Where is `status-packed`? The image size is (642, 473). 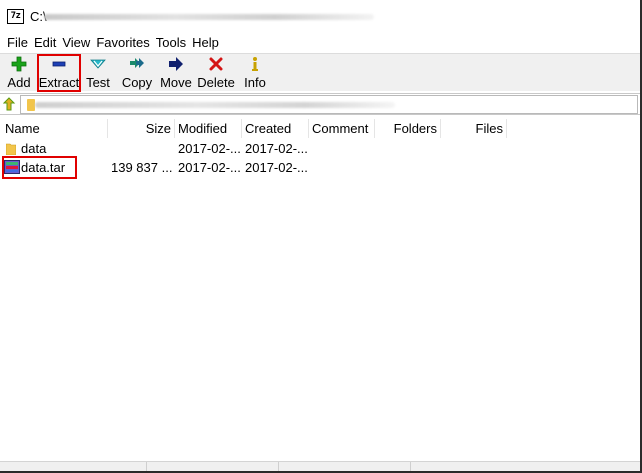 status-packed is located at coordinates (345, 466).